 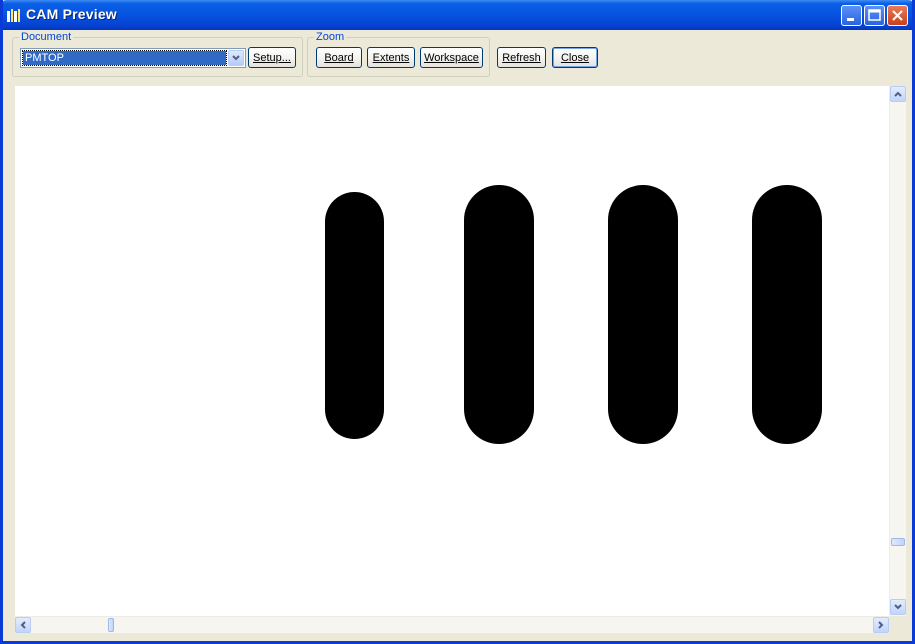 What do you see at coordinates (330, 37) in the screenshot?
I see `zoom-group-label: Zoom` at bounding box center [330, 37].